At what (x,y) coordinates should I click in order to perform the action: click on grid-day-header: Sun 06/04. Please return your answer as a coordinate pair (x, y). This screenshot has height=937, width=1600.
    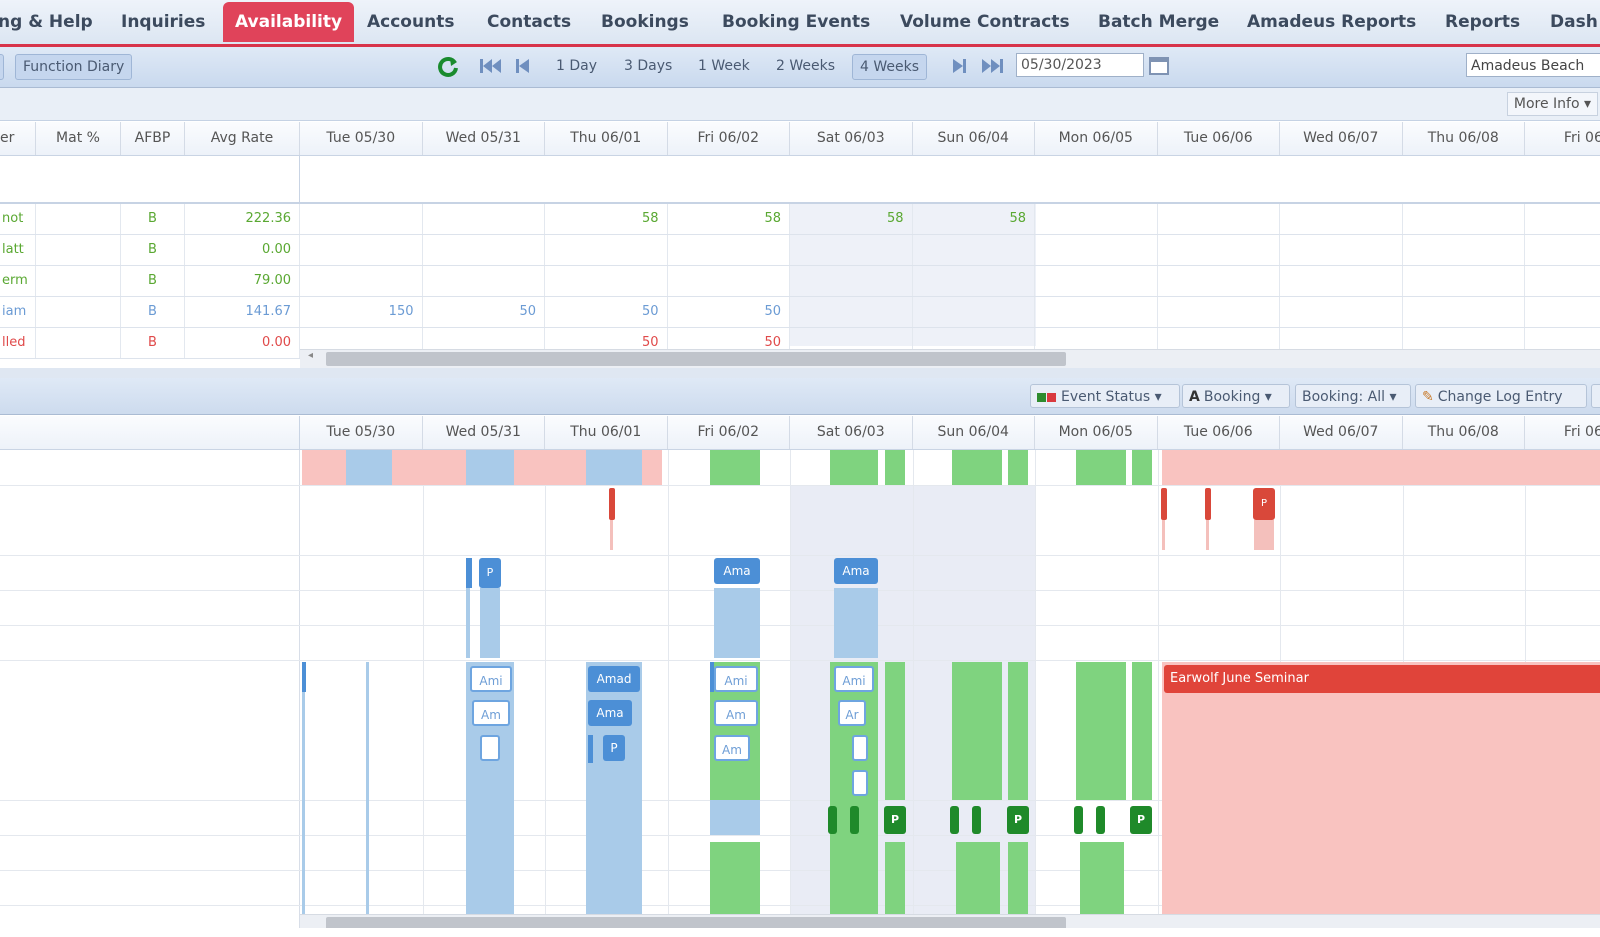
    Looking at the image, I should click on (974, 138).